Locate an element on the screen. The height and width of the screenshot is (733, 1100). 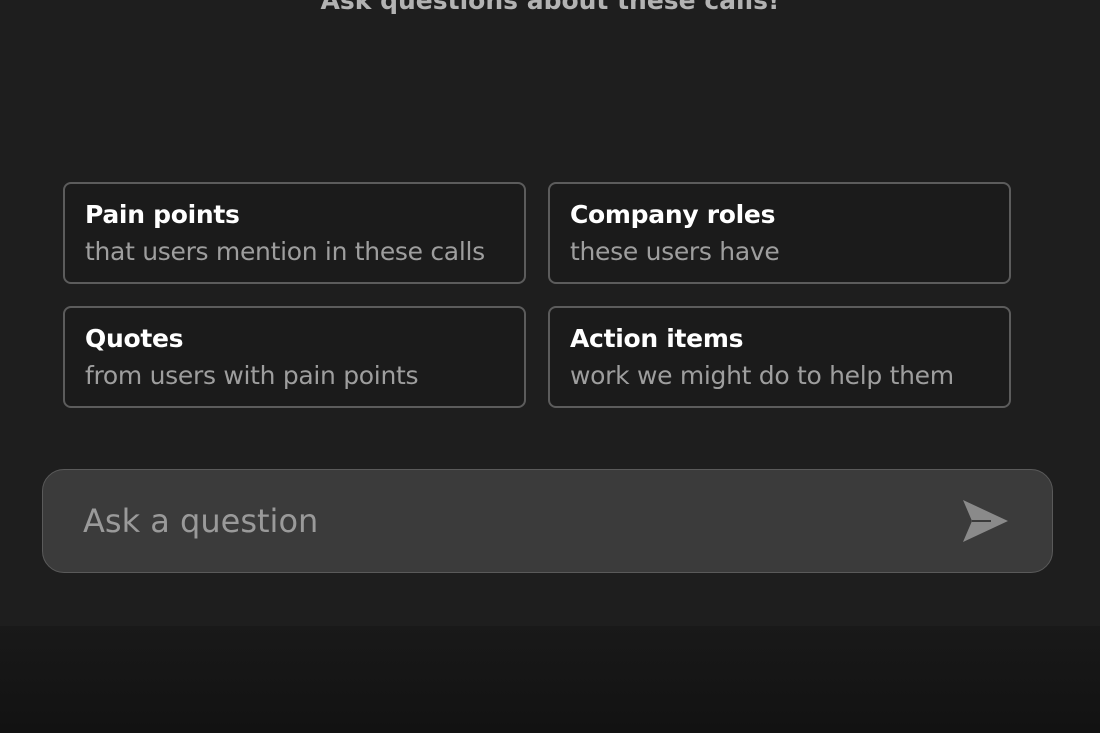
suggestion-subtitle: that users mention in these calls is located at coordinates (285, 251).